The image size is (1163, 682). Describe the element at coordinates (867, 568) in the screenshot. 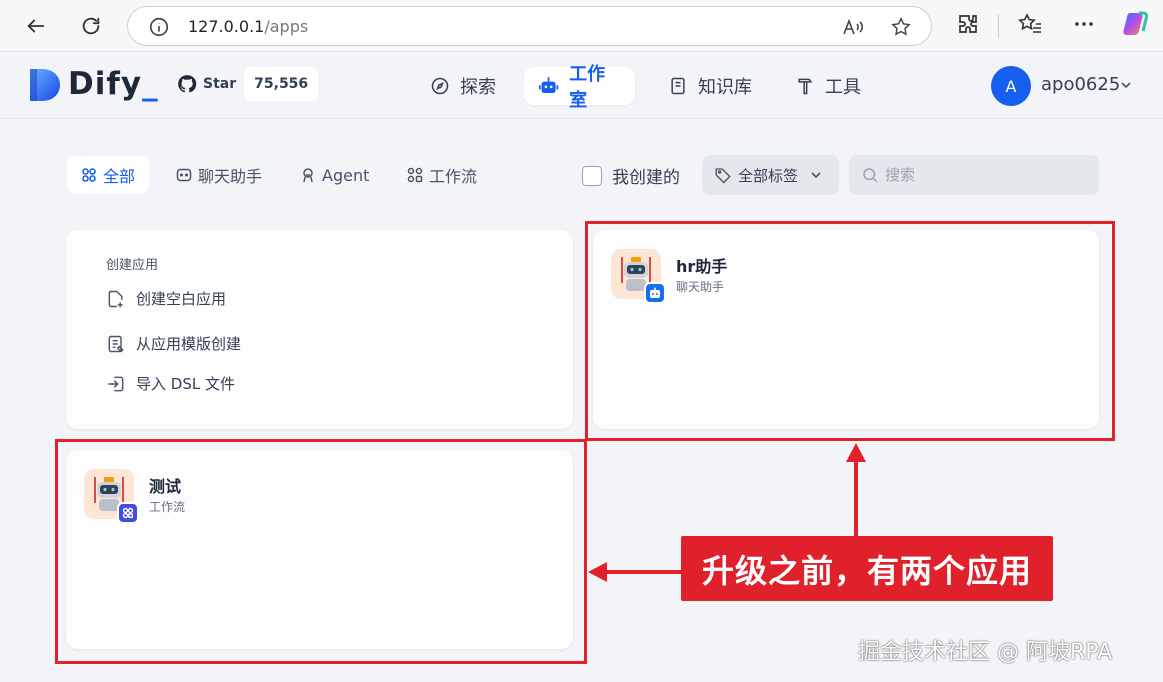

I see `annotation-callout: 升级之前，有两个应用` at that location.